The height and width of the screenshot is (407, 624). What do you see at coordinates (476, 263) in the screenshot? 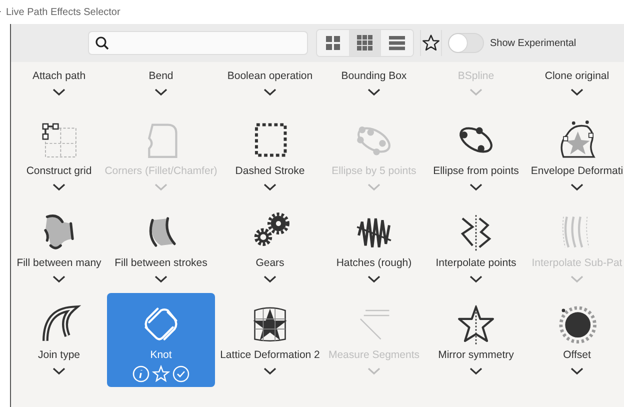
I see `effect-label: Interpolate points` at bounding box center [476, 263].